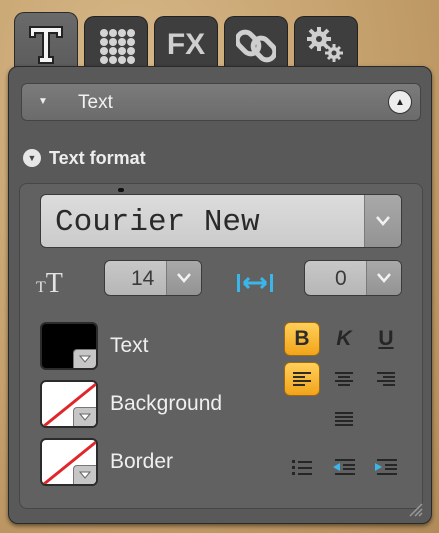  What do you see at coordinates (97, 157) in the screenshot?
I see `text-format-heading: Text format` at bounding box center [97, 157].